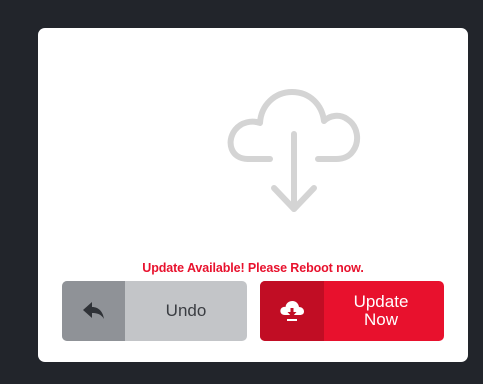 This screenshot has width=483, height=384. What do you see at coordinates (186, 310) in the screenshot?
I see `undo-label: Undo` at bounding box center [186, 310].